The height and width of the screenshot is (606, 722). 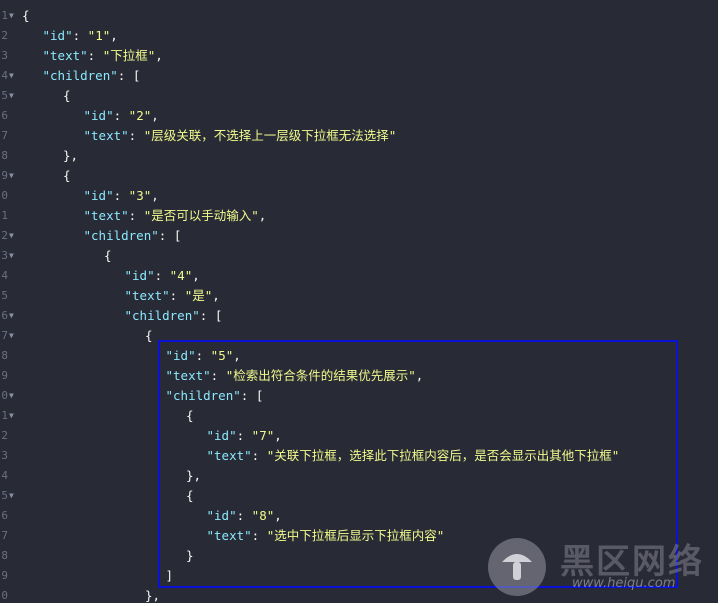 What do you see at coordinates (359, 316) in the screenshot?
I see `code-line: 6 ▼ "children": [` at bounding box center [359, 316].